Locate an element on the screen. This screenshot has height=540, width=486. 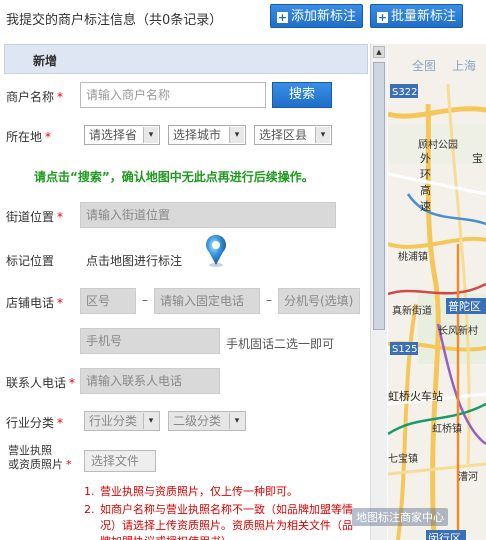
svg-text: 顾村公园 is located at coordinates (438, 144).